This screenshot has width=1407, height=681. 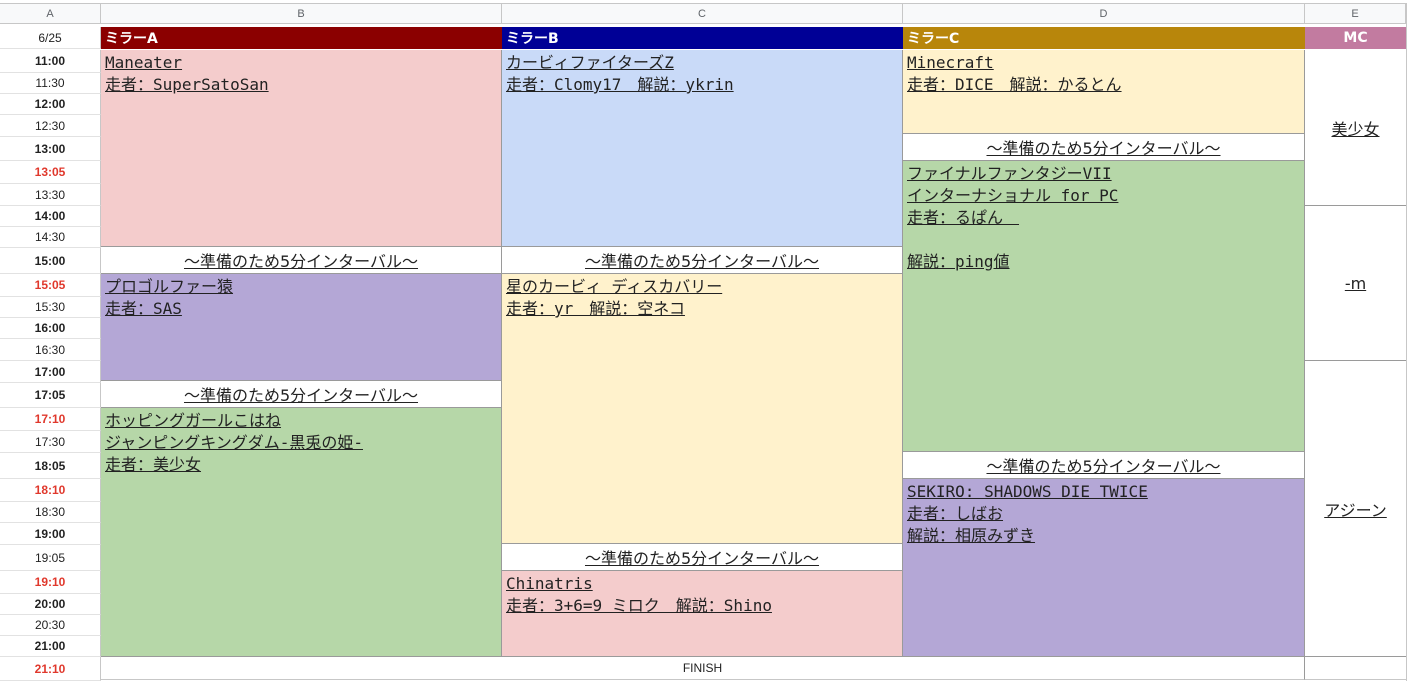 What do you see at coordinates (702, 148) in the screenshot?
I see `mirror-b-run-kirby-fighters: カービィファイターズZ 走者：Clomy17 解説：ykrin` at bounding box center [702, 148].